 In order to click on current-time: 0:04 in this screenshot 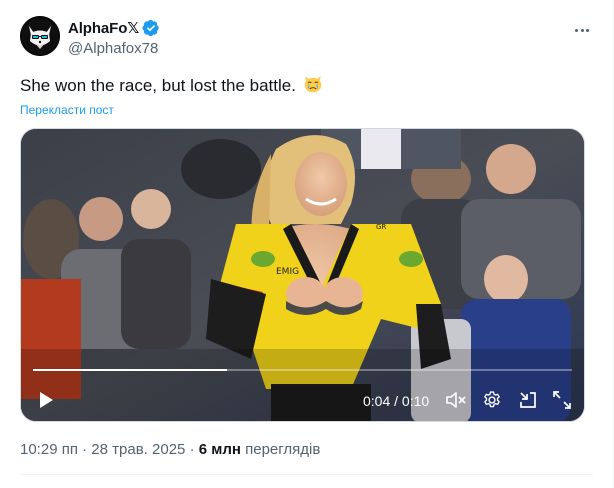, I will do `click(377, 401)`.